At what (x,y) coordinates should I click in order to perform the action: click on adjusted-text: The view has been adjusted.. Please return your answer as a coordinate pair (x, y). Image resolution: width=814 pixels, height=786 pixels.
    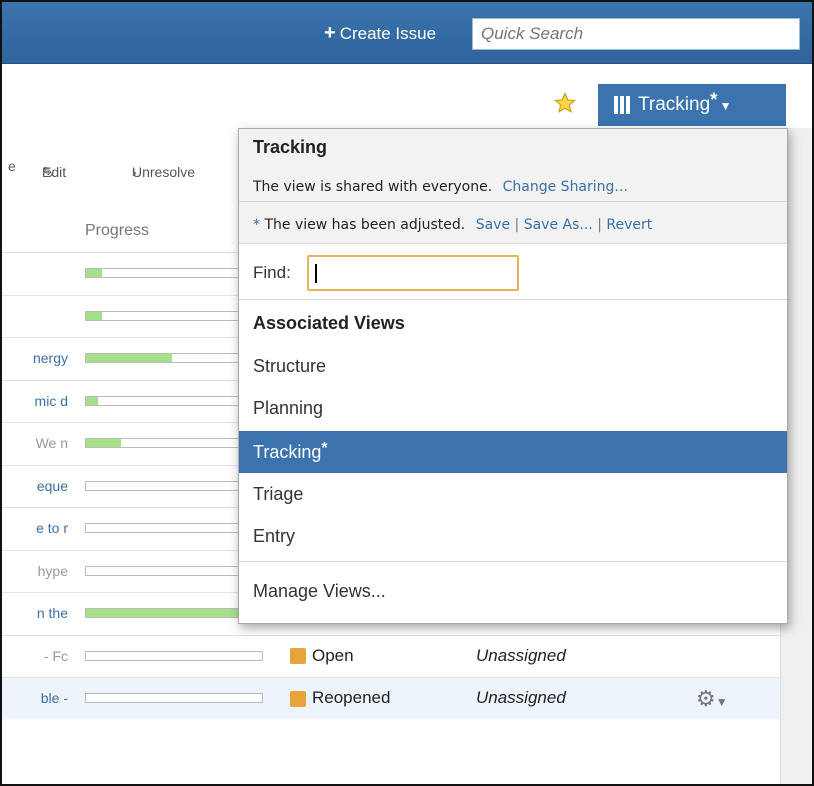
    Looking at the image, I should click on (365, 225).